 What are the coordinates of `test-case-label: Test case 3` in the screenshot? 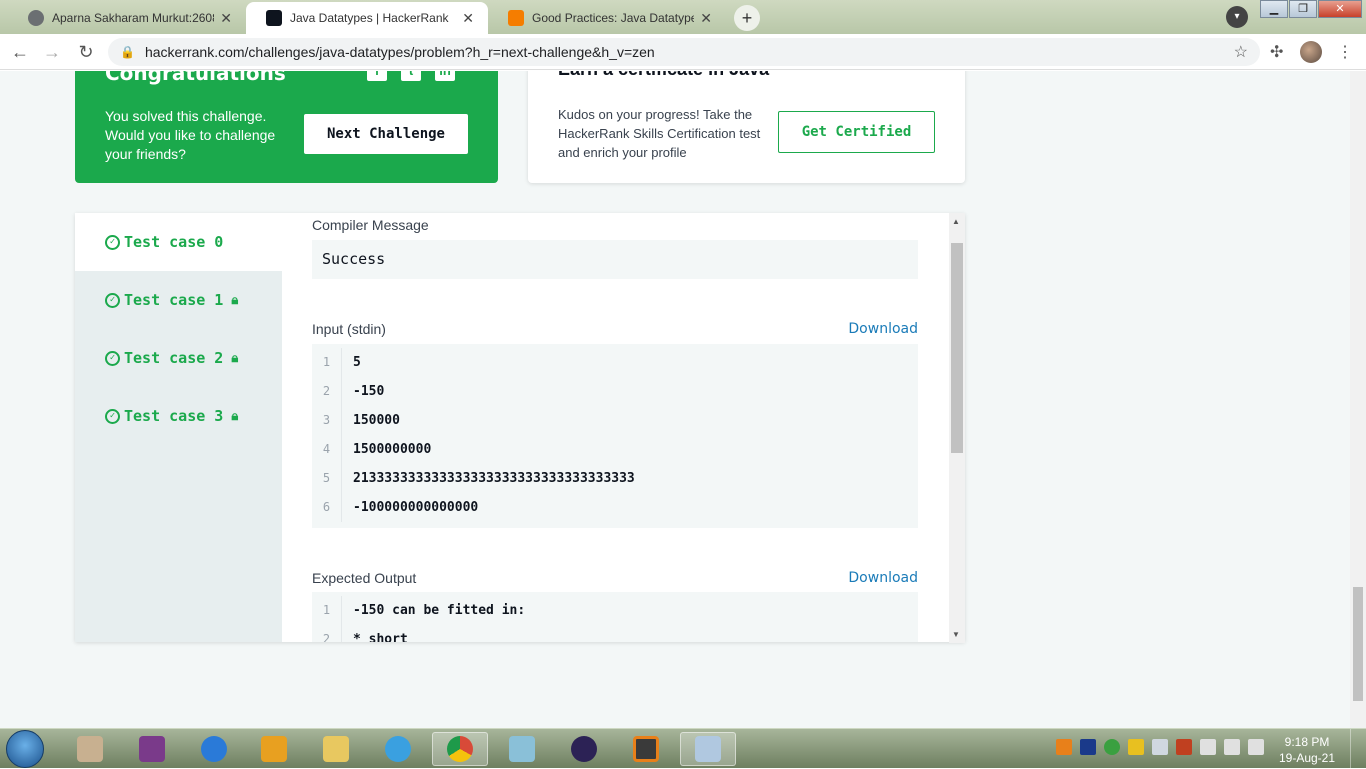 It's located at (174, 416).